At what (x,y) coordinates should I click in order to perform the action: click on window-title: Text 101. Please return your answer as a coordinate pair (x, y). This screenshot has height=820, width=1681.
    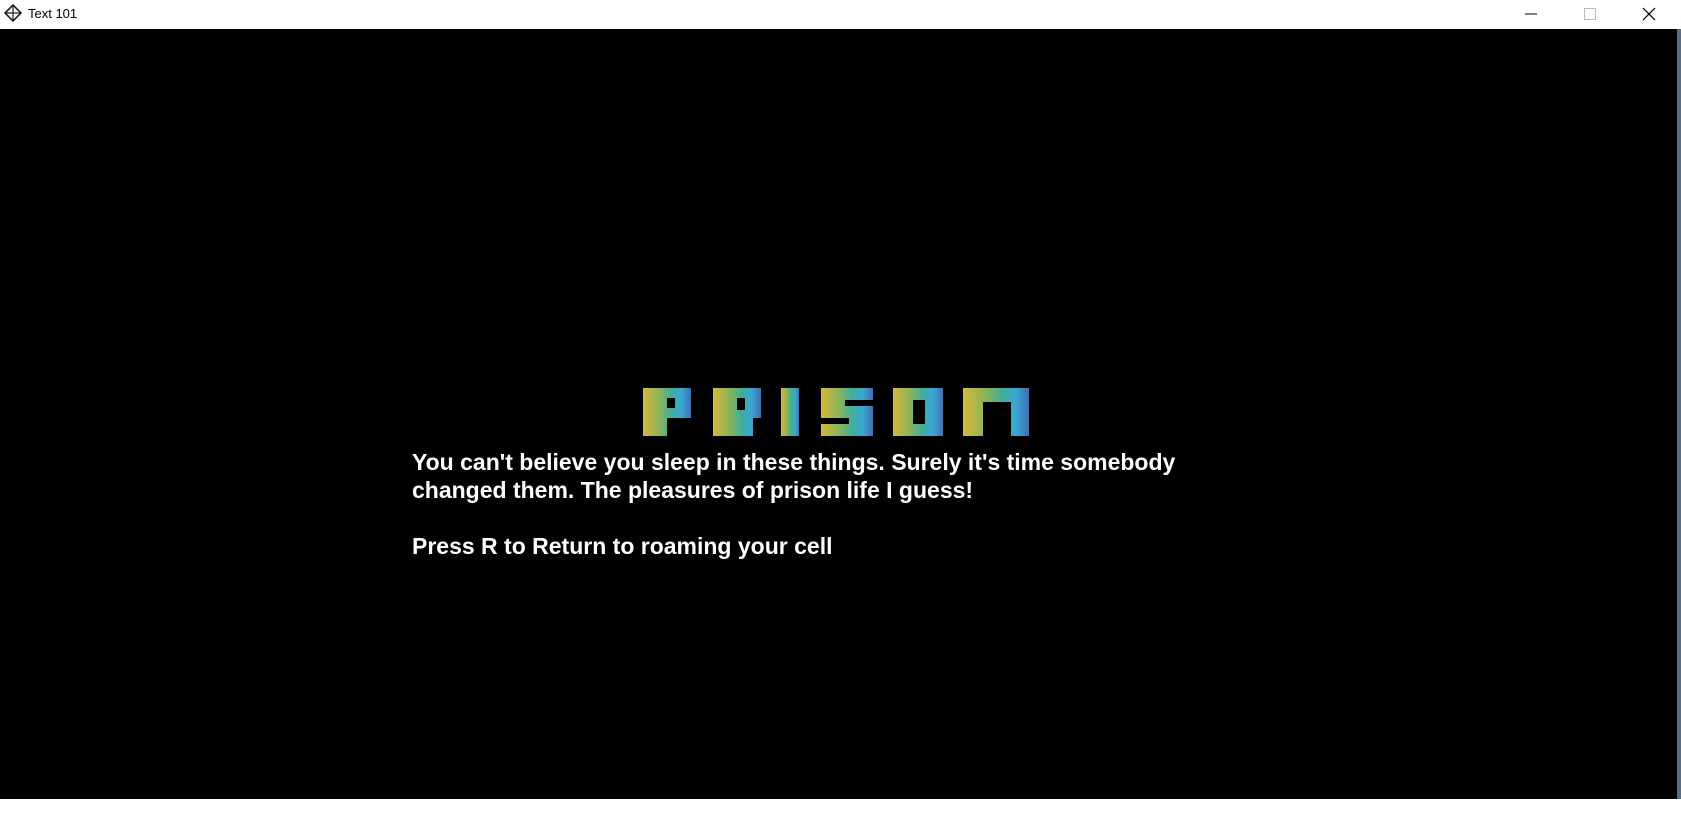
    Looking at the image, I should click on (53, 13).